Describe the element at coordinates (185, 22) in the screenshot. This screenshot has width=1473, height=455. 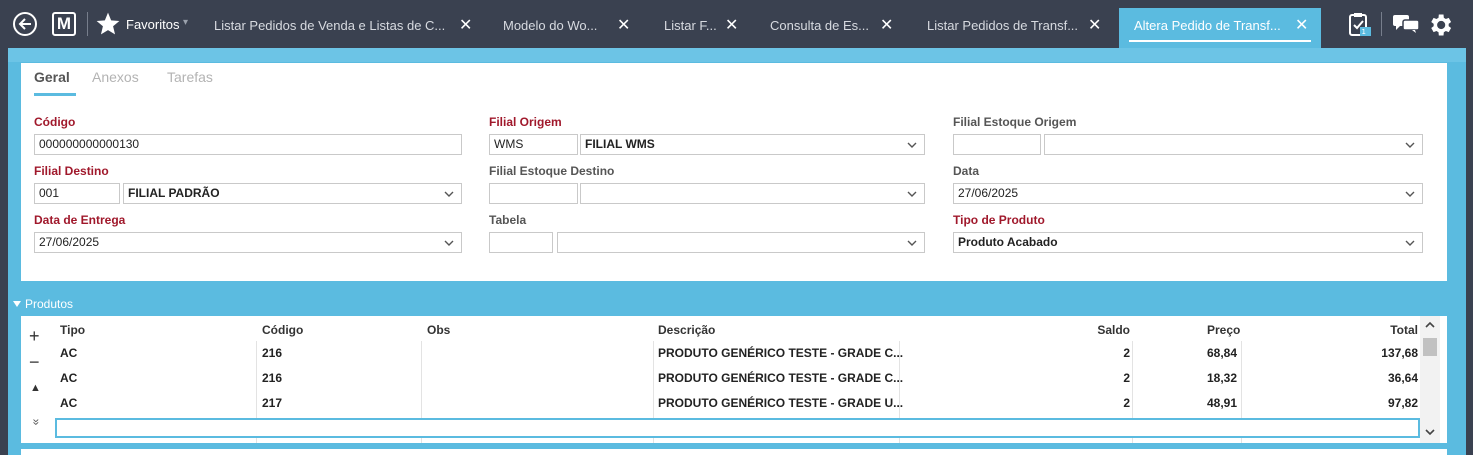
I see `favorites-caret-icon: ▾` at that location.